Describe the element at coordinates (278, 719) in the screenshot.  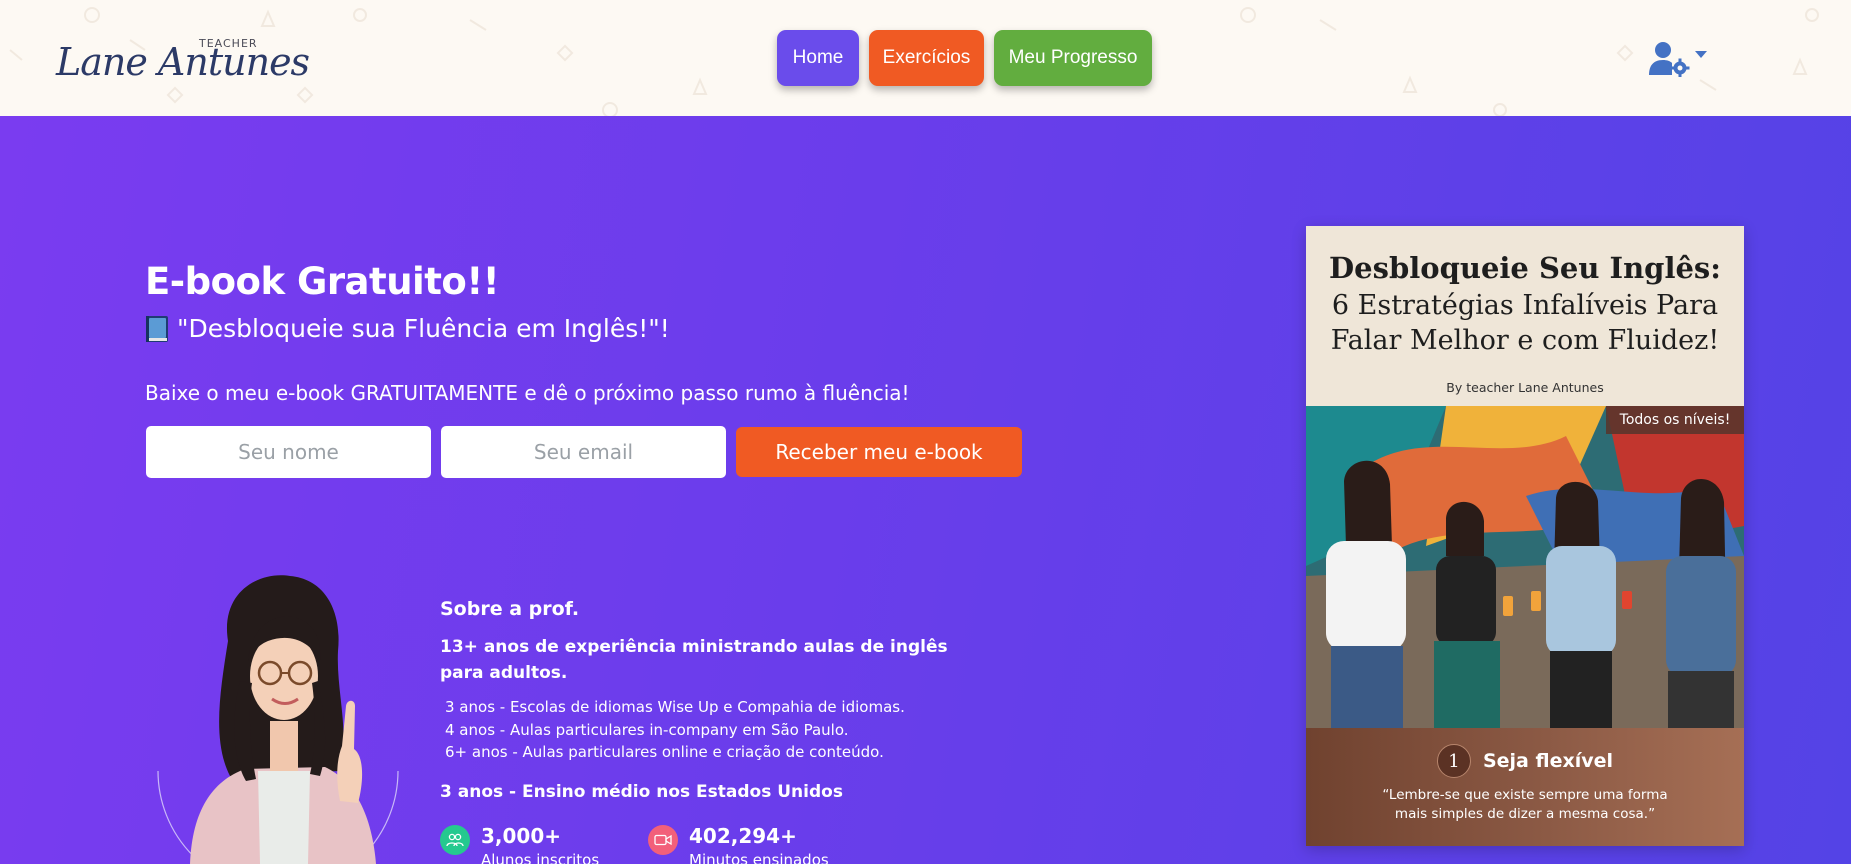
I see `teacher-portrait` at that location.